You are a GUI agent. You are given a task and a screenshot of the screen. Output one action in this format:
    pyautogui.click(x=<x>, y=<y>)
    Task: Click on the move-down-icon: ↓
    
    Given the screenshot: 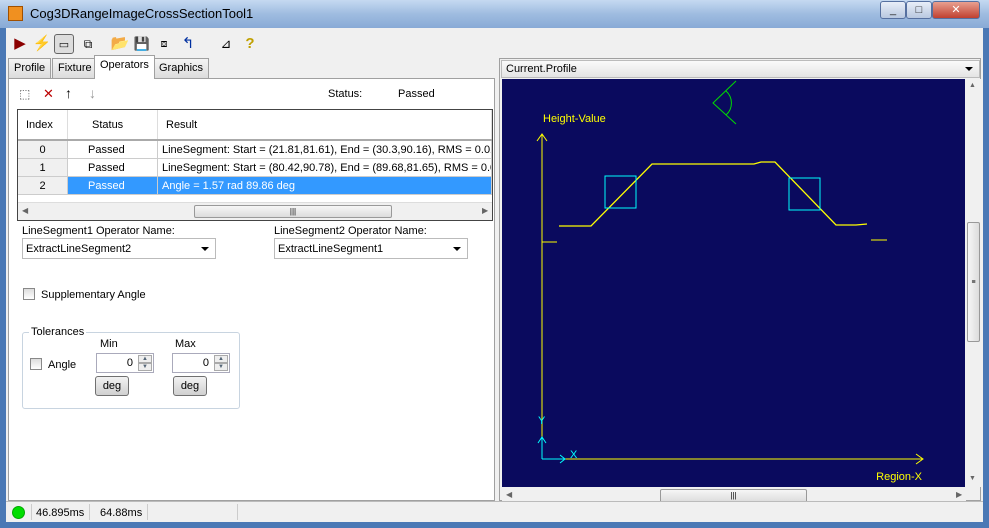 What is the action you would take?
    pyautogui.click(x=92, y=93)
    